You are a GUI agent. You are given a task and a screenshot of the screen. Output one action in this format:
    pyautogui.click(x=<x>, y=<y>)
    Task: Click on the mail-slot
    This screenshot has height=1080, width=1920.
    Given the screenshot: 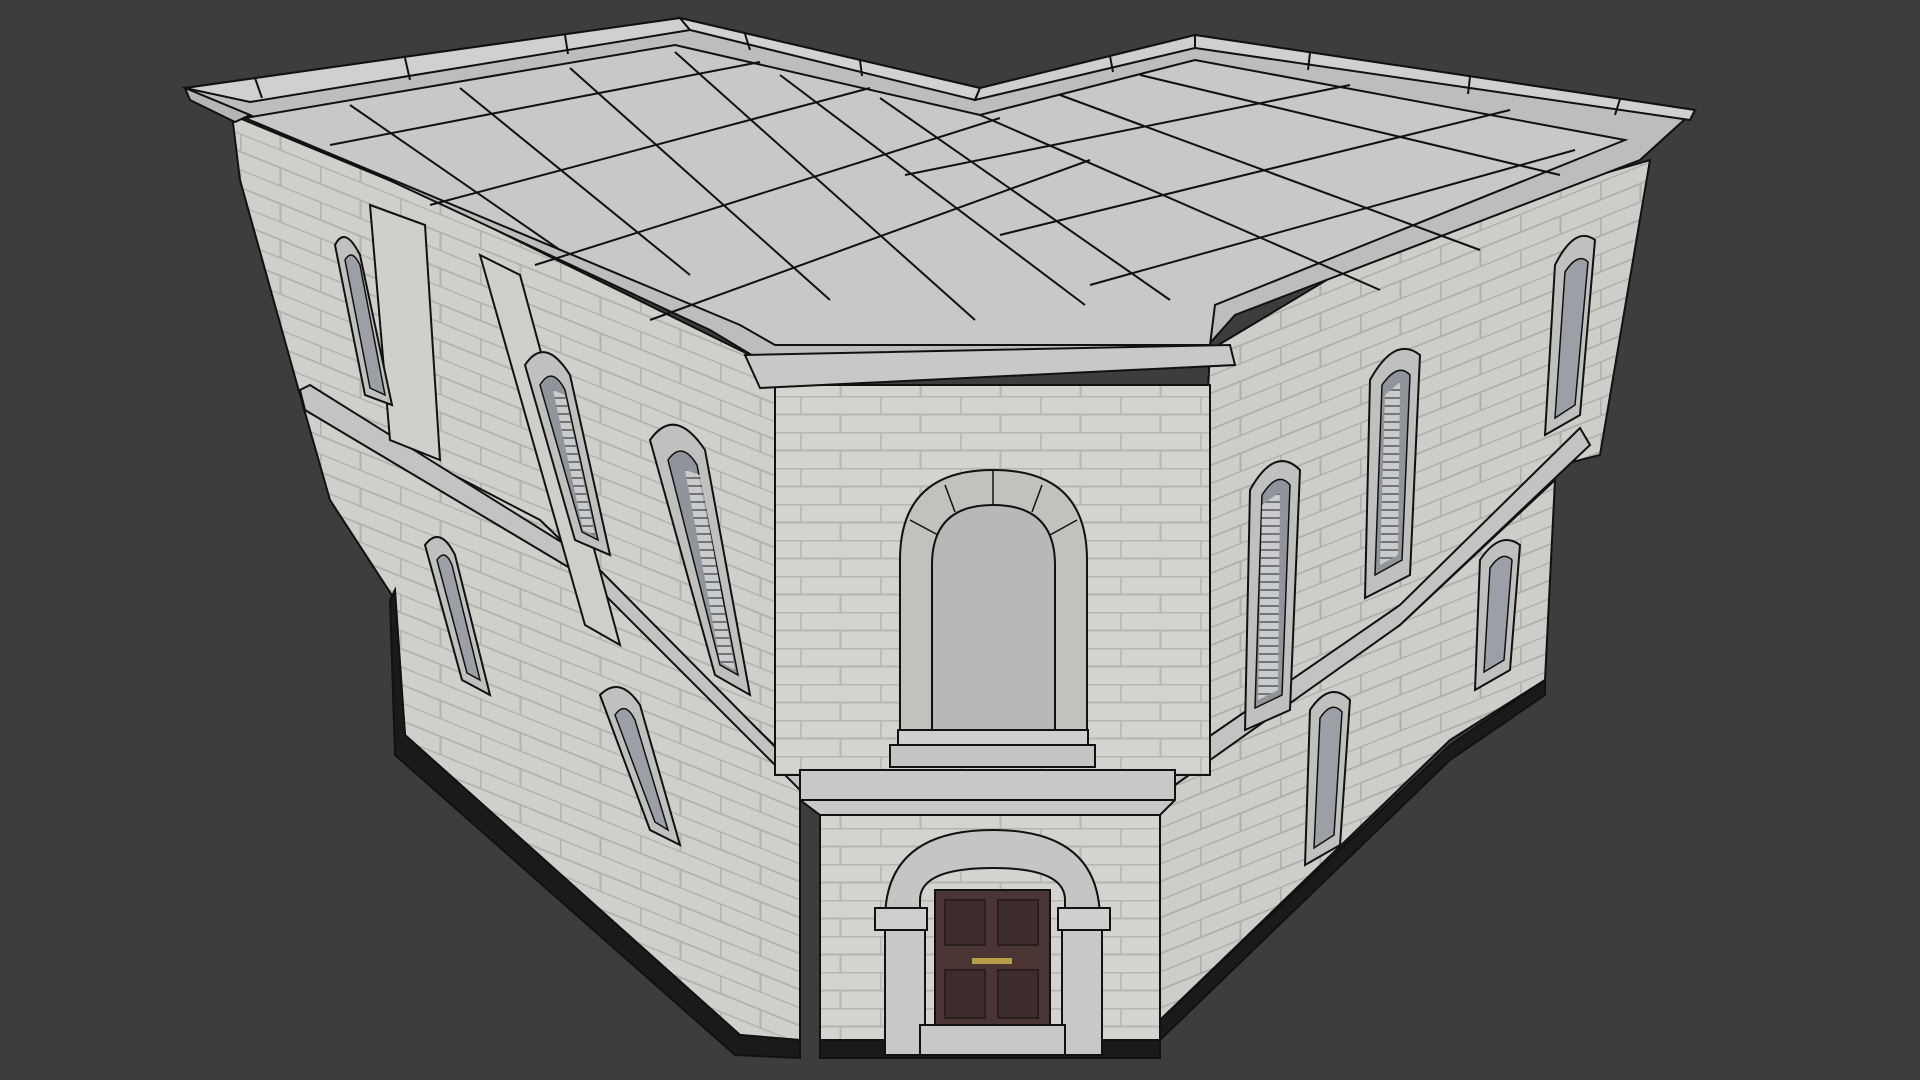 What is the action you would take?
    pyautogui.click(x=992, y=961)
    